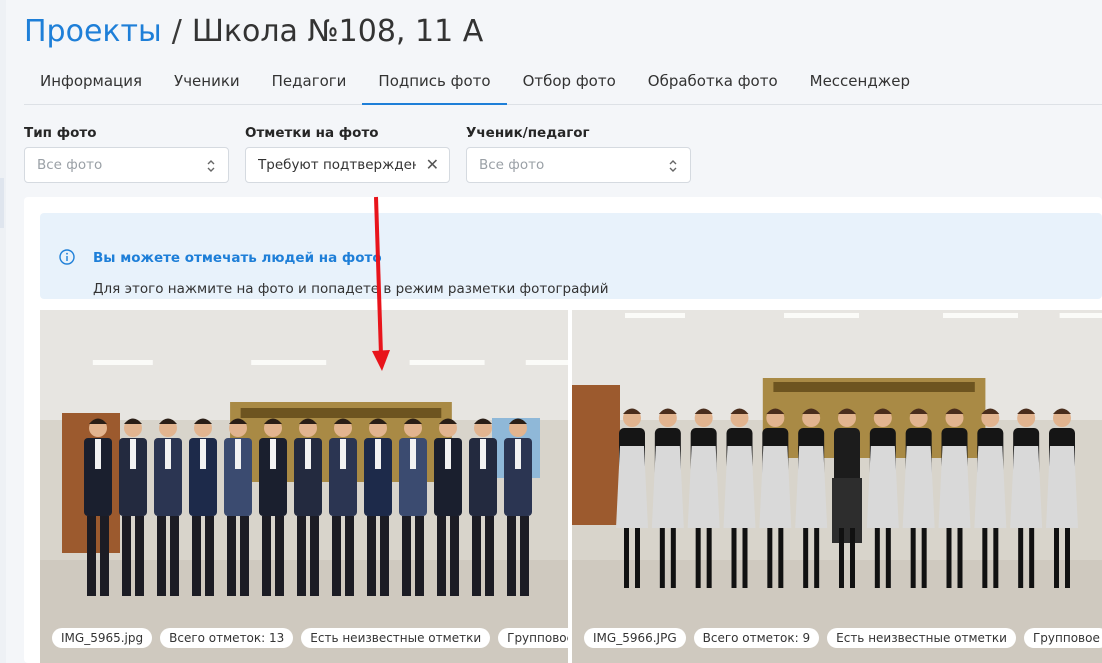 The width and height of the screenshot is (1102, 663). What do you see at coordinates (93, 31) in the screenshot?
I see `breadcrumb-projects-link: Проекты` at bounding box center [93, 31].